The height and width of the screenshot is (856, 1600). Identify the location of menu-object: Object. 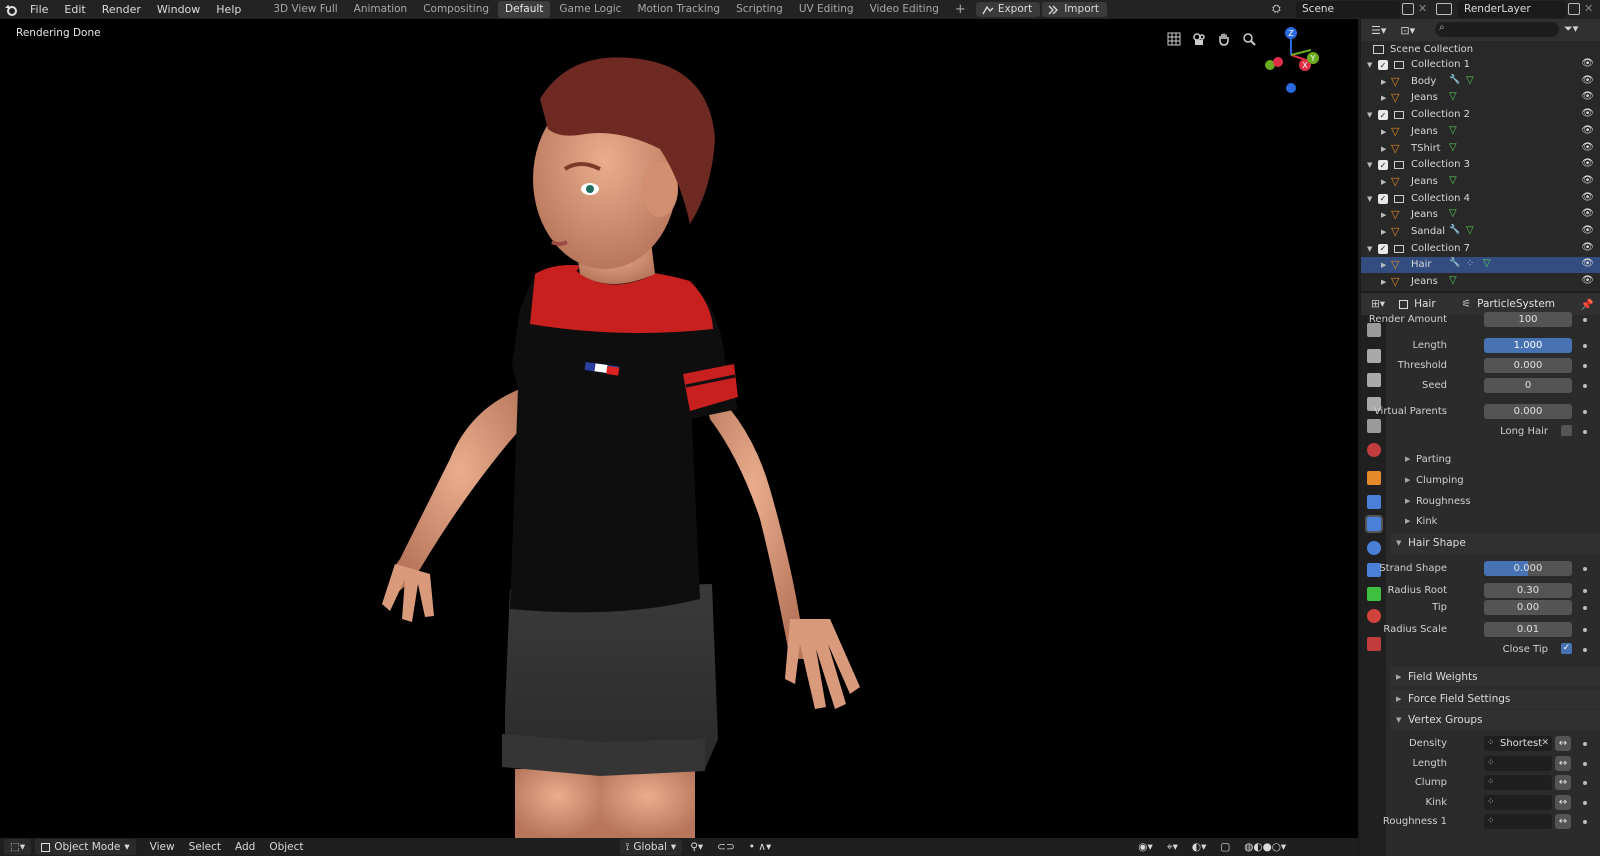
(286, 847).